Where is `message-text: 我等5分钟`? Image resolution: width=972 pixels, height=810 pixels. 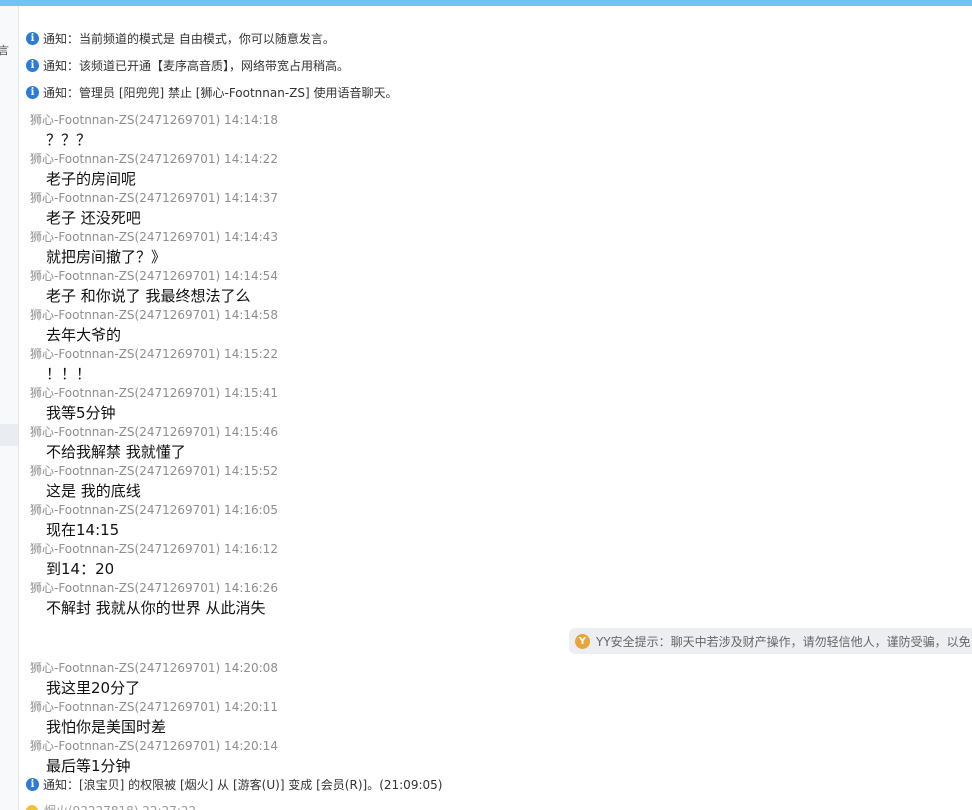
message-text: 我等5分钟 is located at coordinates (81, 413).